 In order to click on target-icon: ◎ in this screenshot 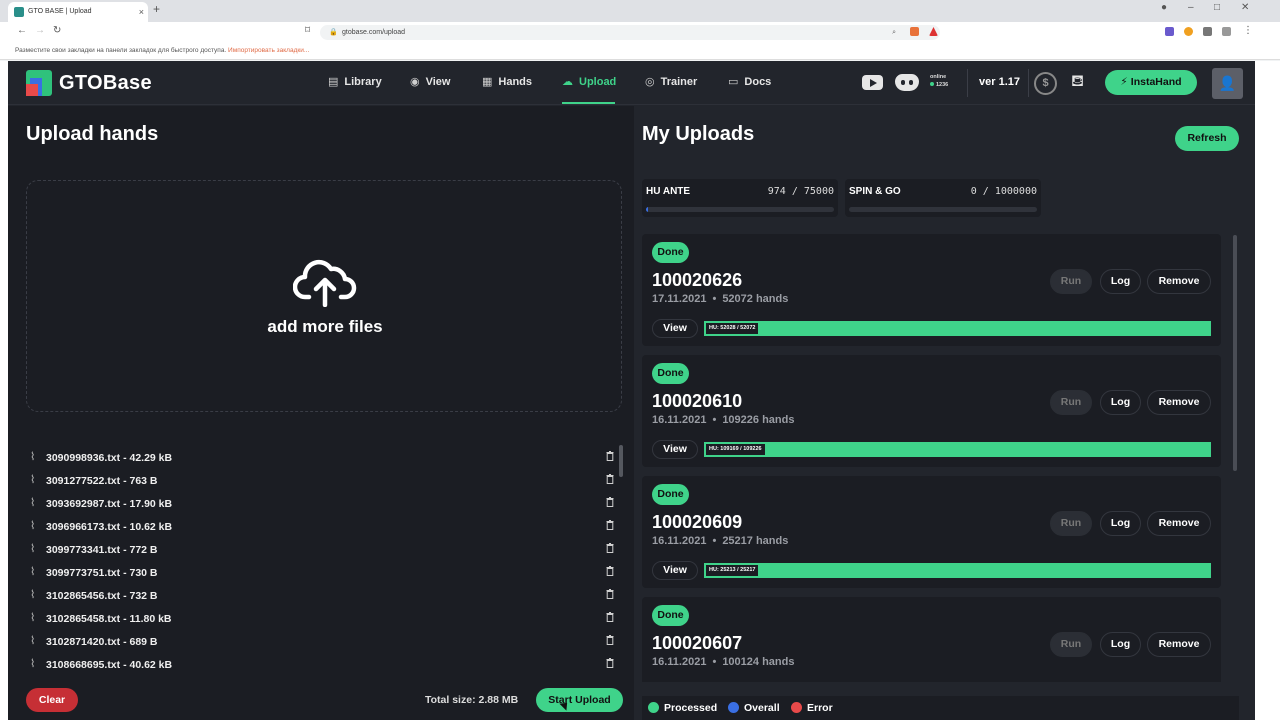, I will do `click(650, 82)`.